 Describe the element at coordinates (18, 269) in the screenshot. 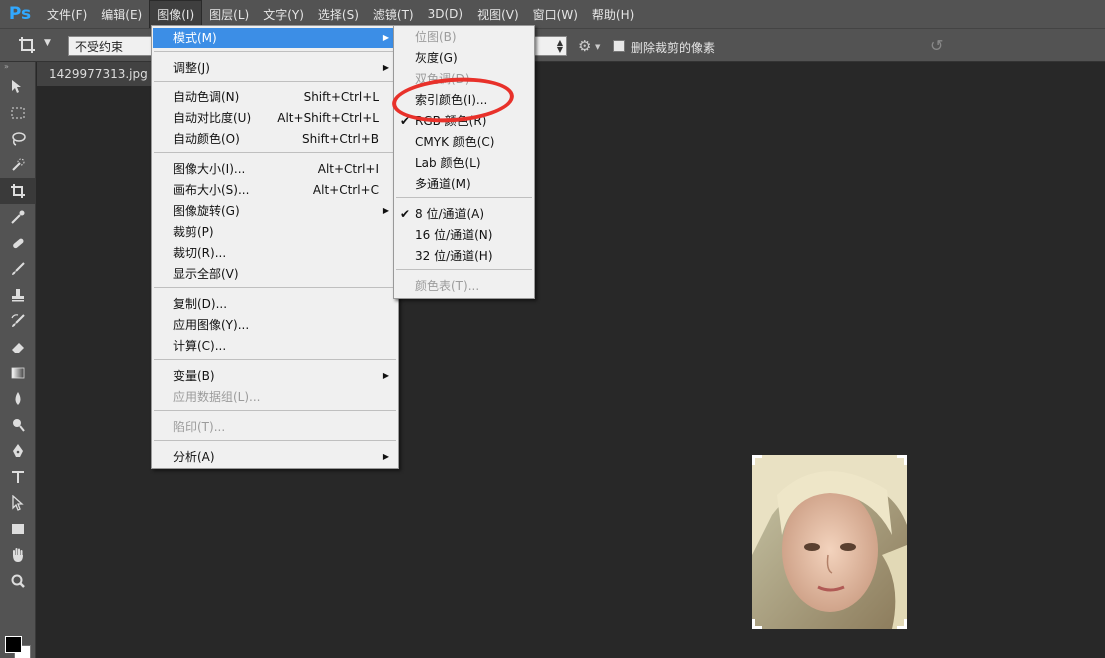

I see `brush-tool-icon` at that location.